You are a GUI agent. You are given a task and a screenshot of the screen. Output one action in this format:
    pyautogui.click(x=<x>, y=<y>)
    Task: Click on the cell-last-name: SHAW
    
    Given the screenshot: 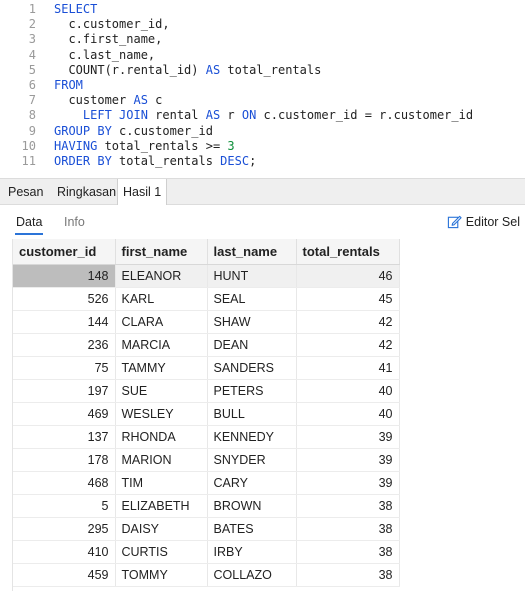 What is the action you would take?
    pyautogui.click(x=252, y=322)
    